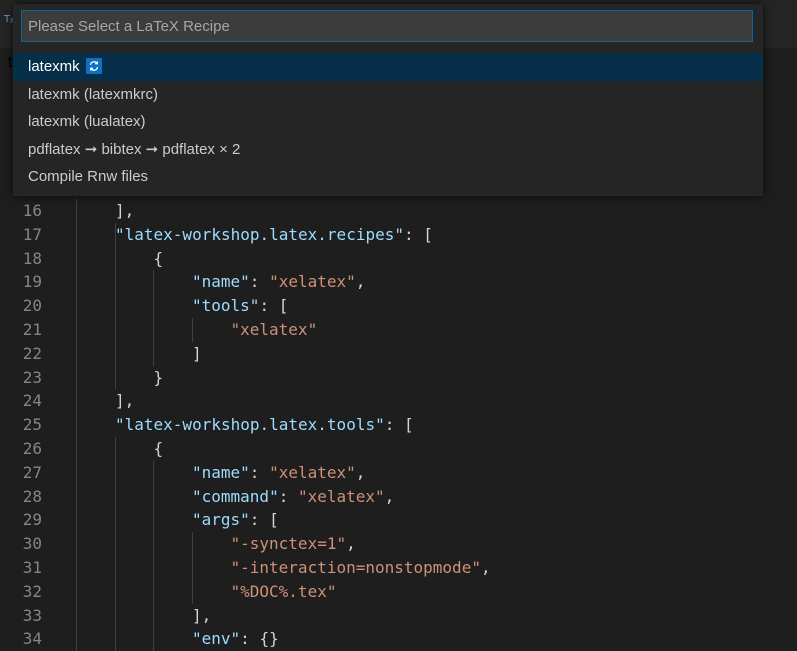  I want to click on code-line: 17 "latex-workshop.latex.recipes": [, so click(398, 235).